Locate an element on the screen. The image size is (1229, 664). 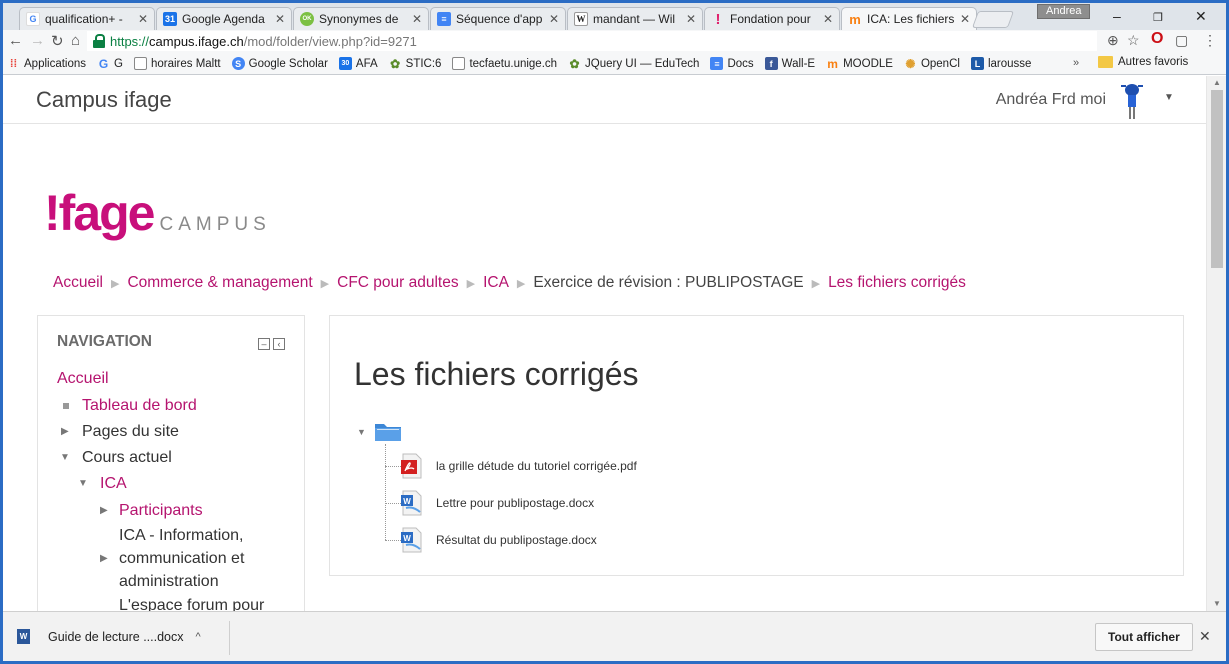
nav-dashboard: Tableau de bord is located at coordinates (139, 406).